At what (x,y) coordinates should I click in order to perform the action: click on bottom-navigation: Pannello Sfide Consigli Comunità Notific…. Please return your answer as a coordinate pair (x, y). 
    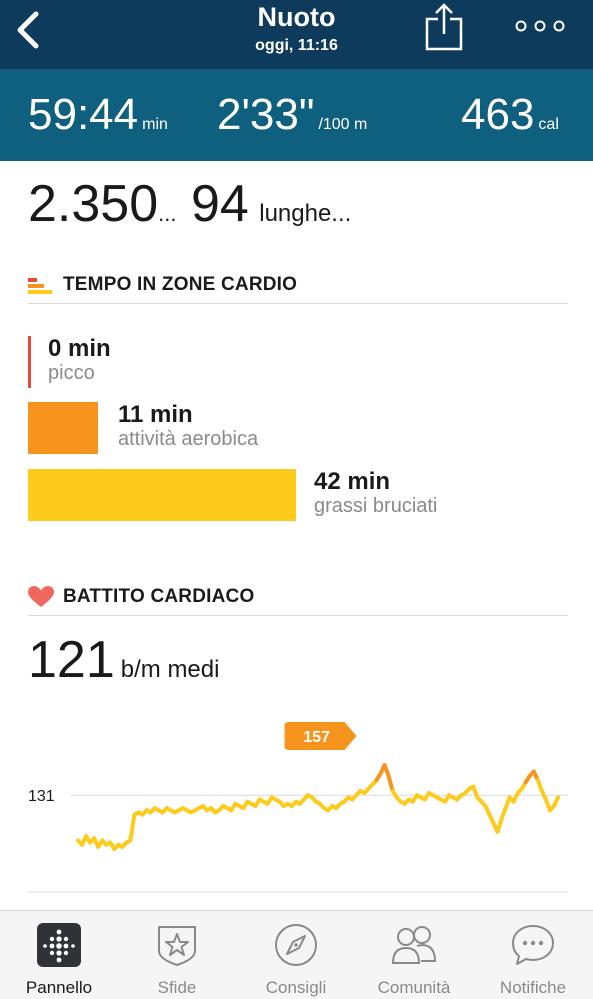
    Looking at the image, I should click on (296, 954).